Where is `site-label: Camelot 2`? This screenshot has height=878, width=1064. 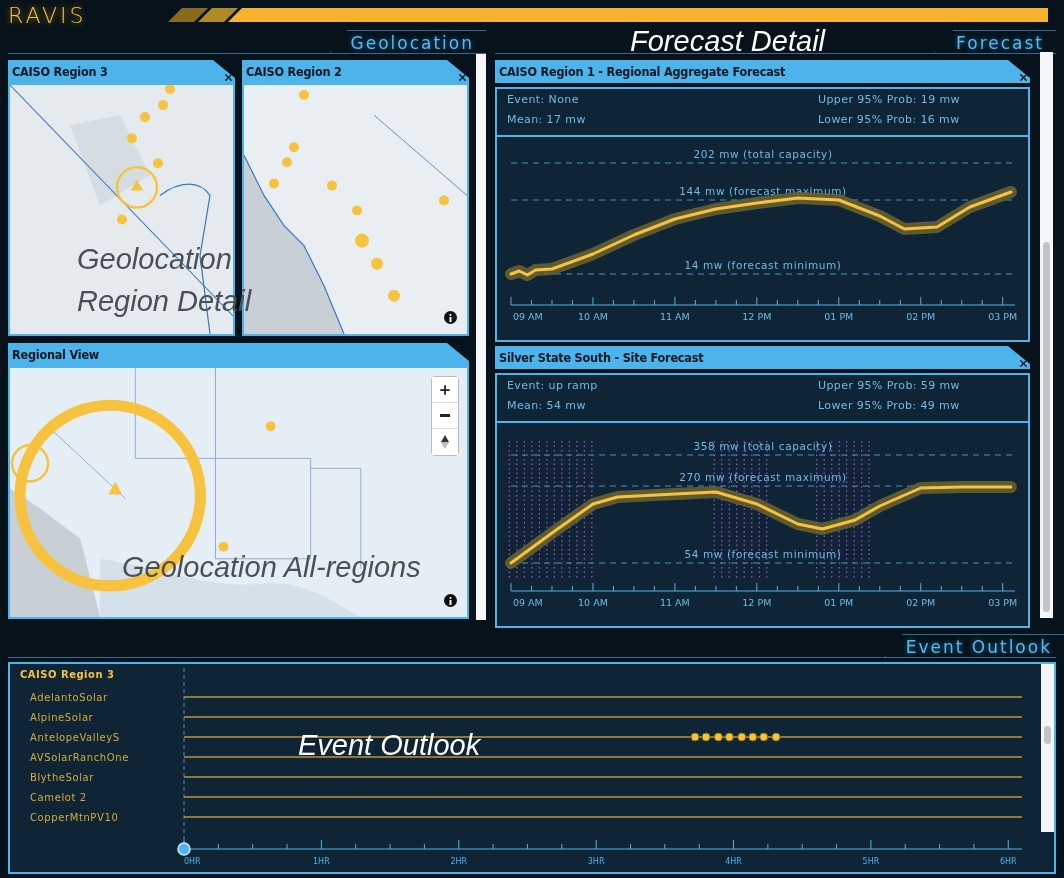 site-label: Camelot 2 is located at coordinates (58, 797).